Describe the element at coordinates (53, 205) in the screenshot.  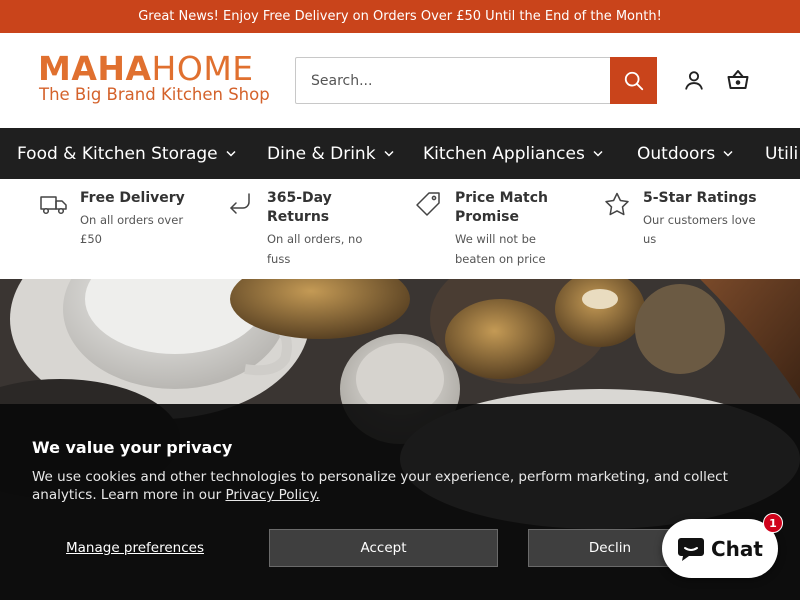
I see `truck-icon` at that location.